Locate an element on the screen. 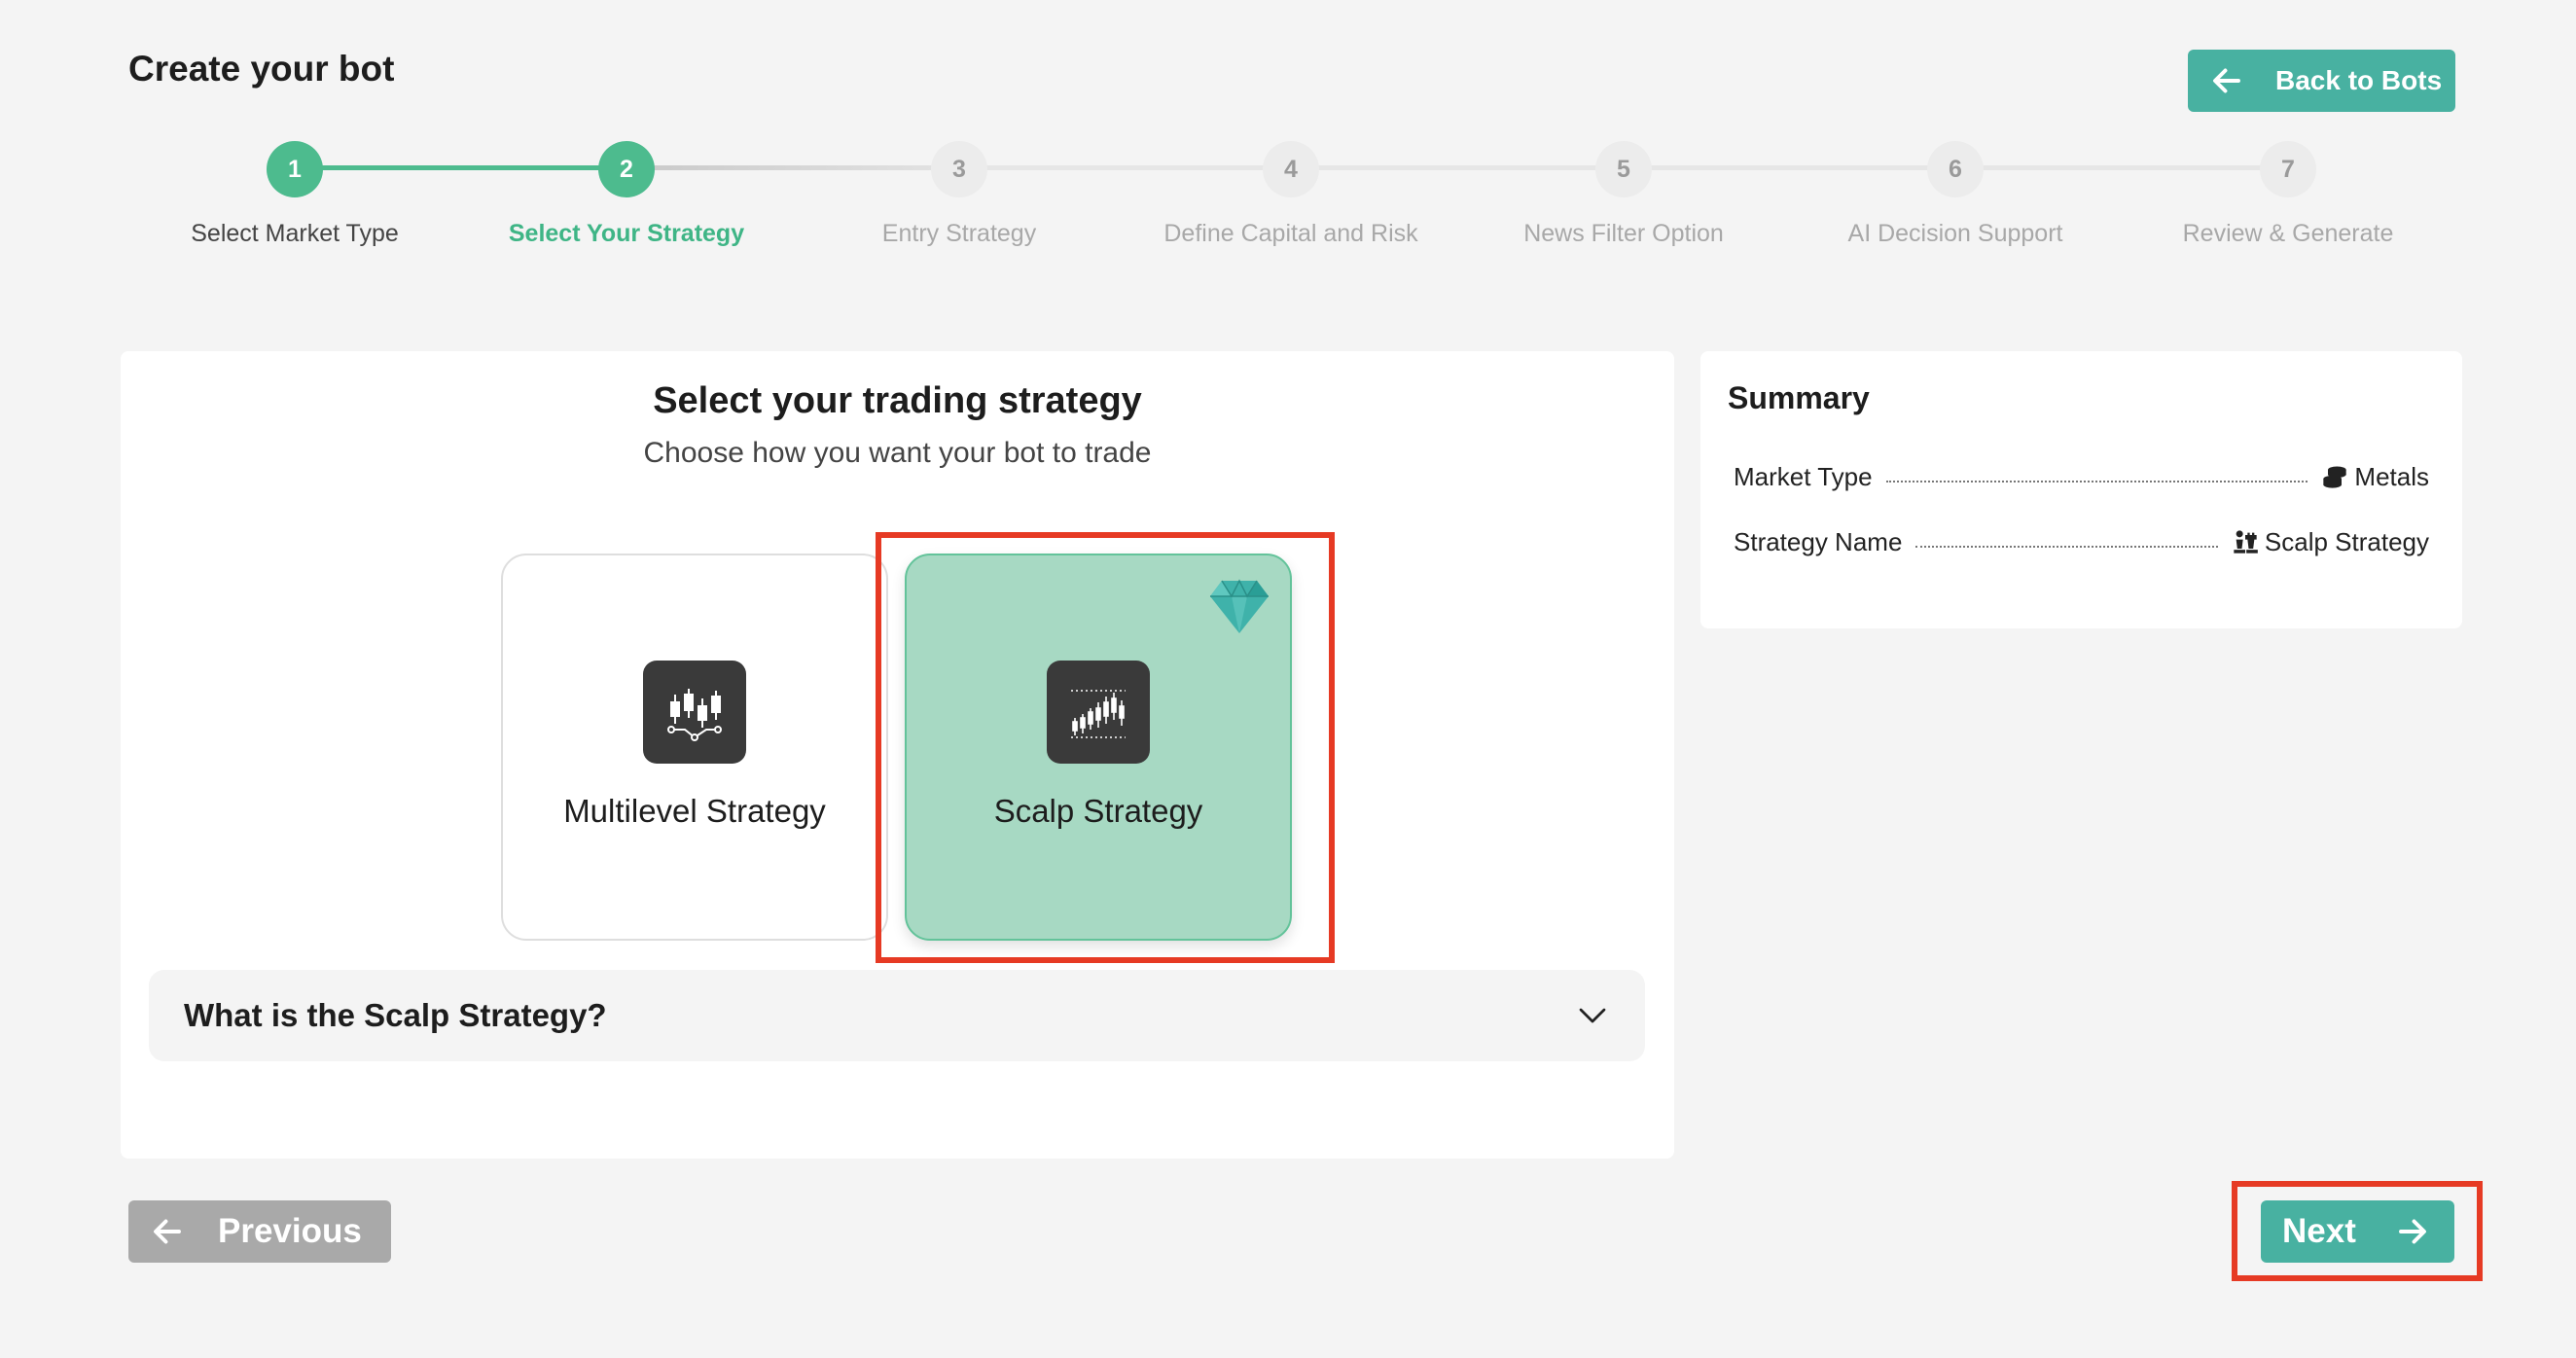 This screenshot has height=1358, width=2576. strategy-subheading: Choose how you want your bot to trade is located at coordinates (897, 453).